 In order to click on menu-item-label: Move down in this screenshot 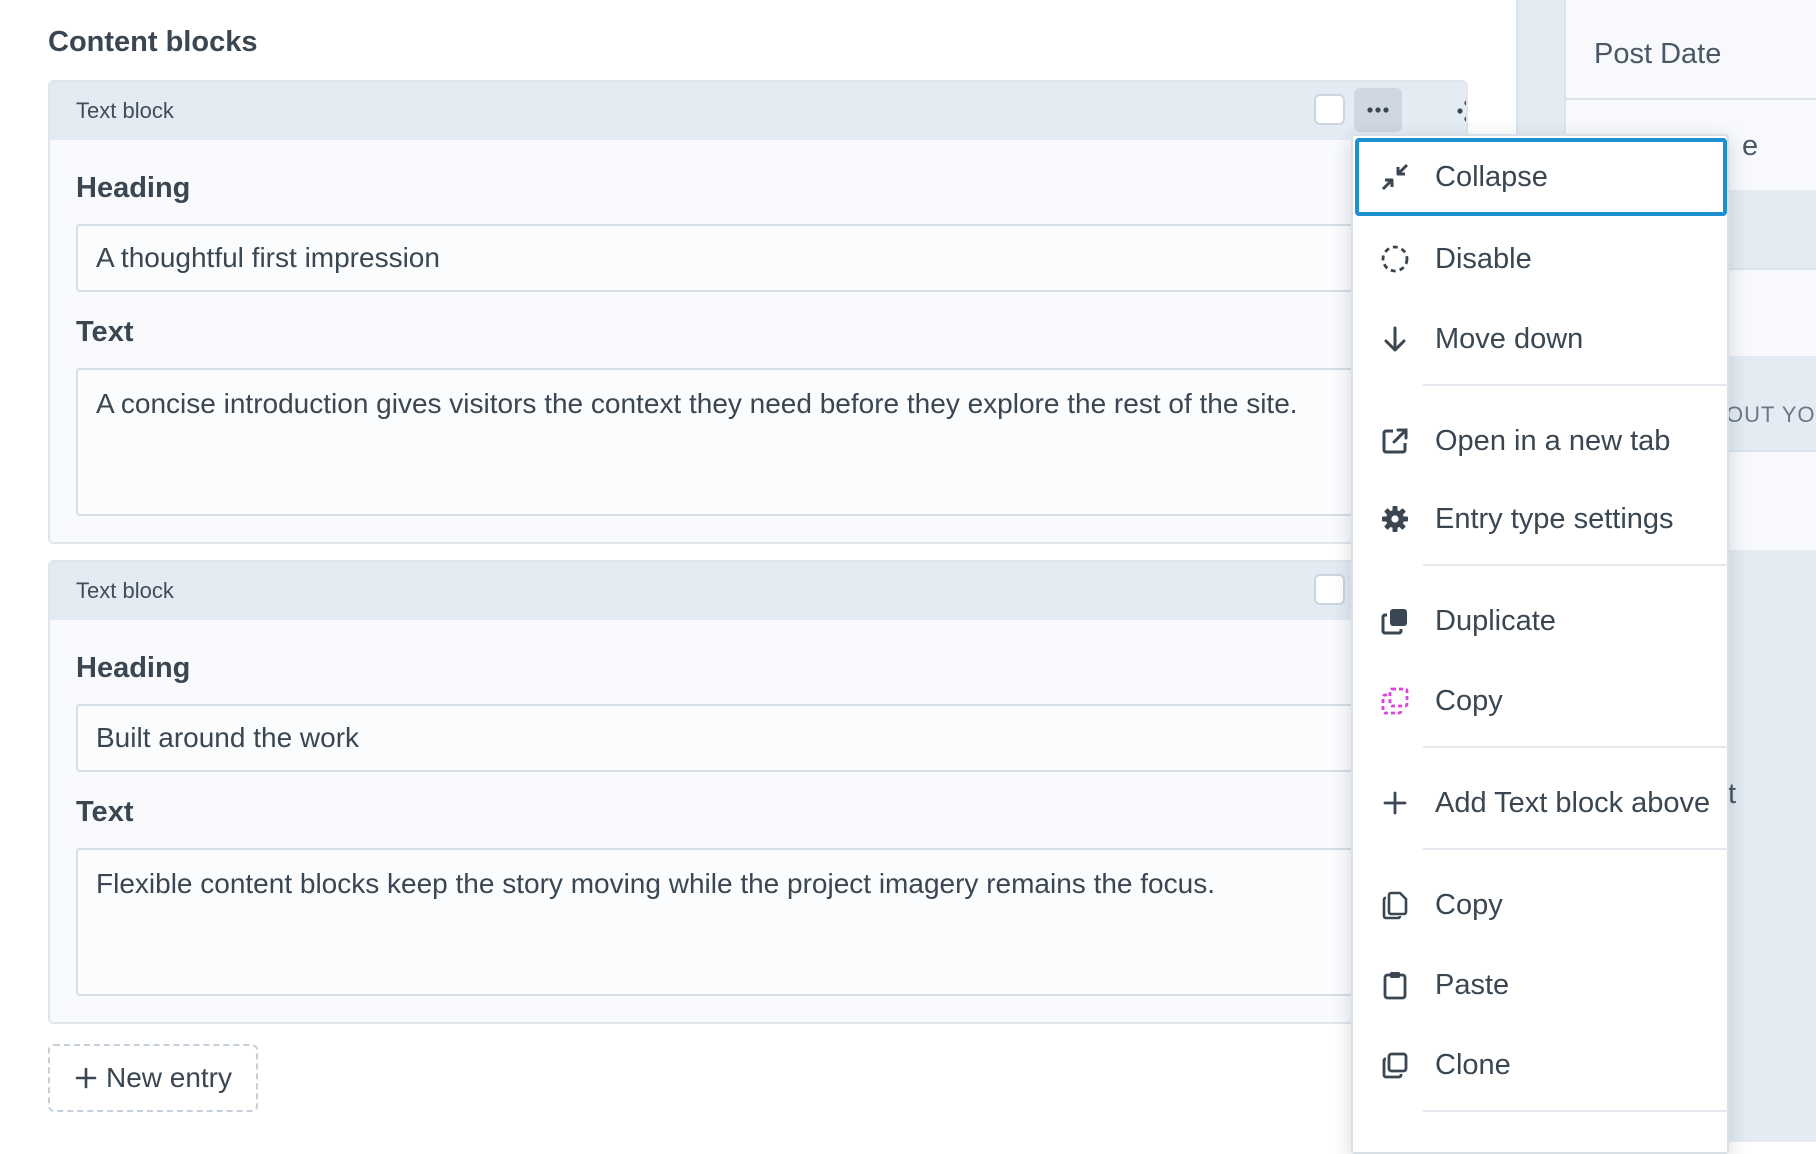, I will do `click(1509, 338)`.